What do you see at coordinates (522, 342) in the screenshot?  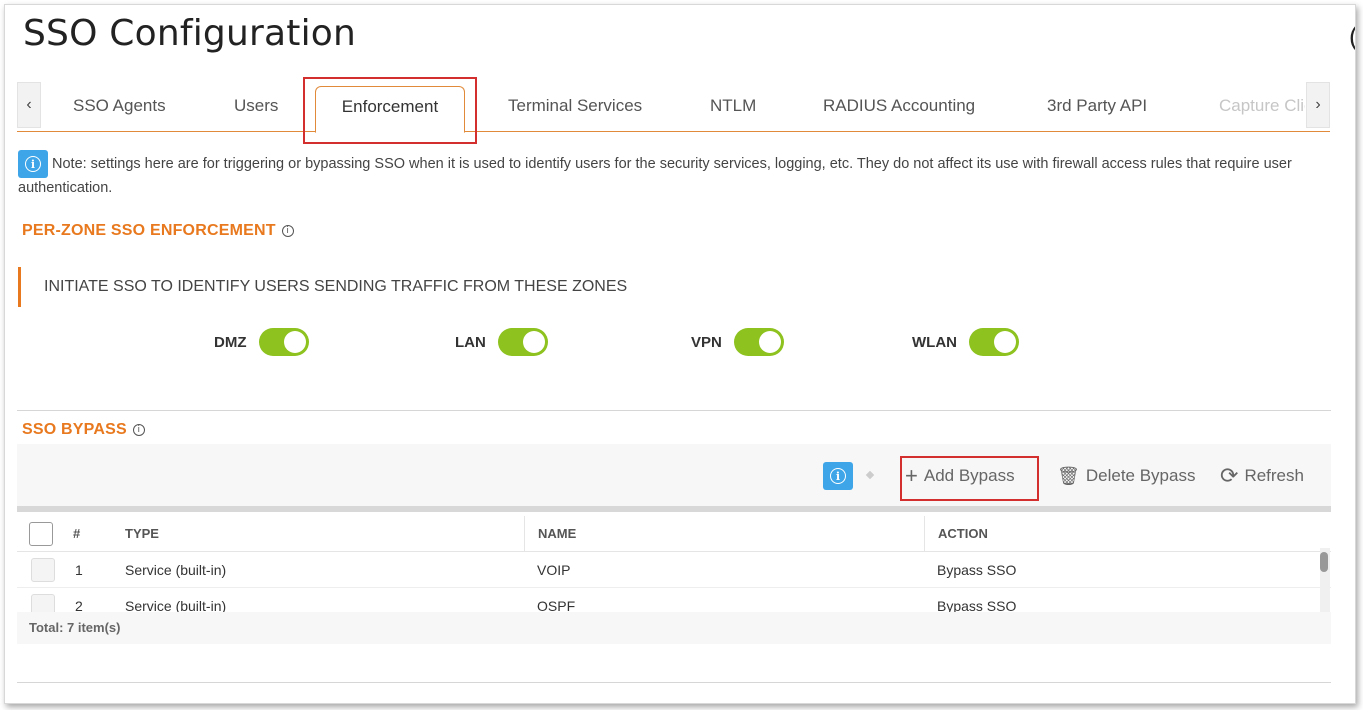 I see `zone-lan-toggle` at bounding box center [522, 342].